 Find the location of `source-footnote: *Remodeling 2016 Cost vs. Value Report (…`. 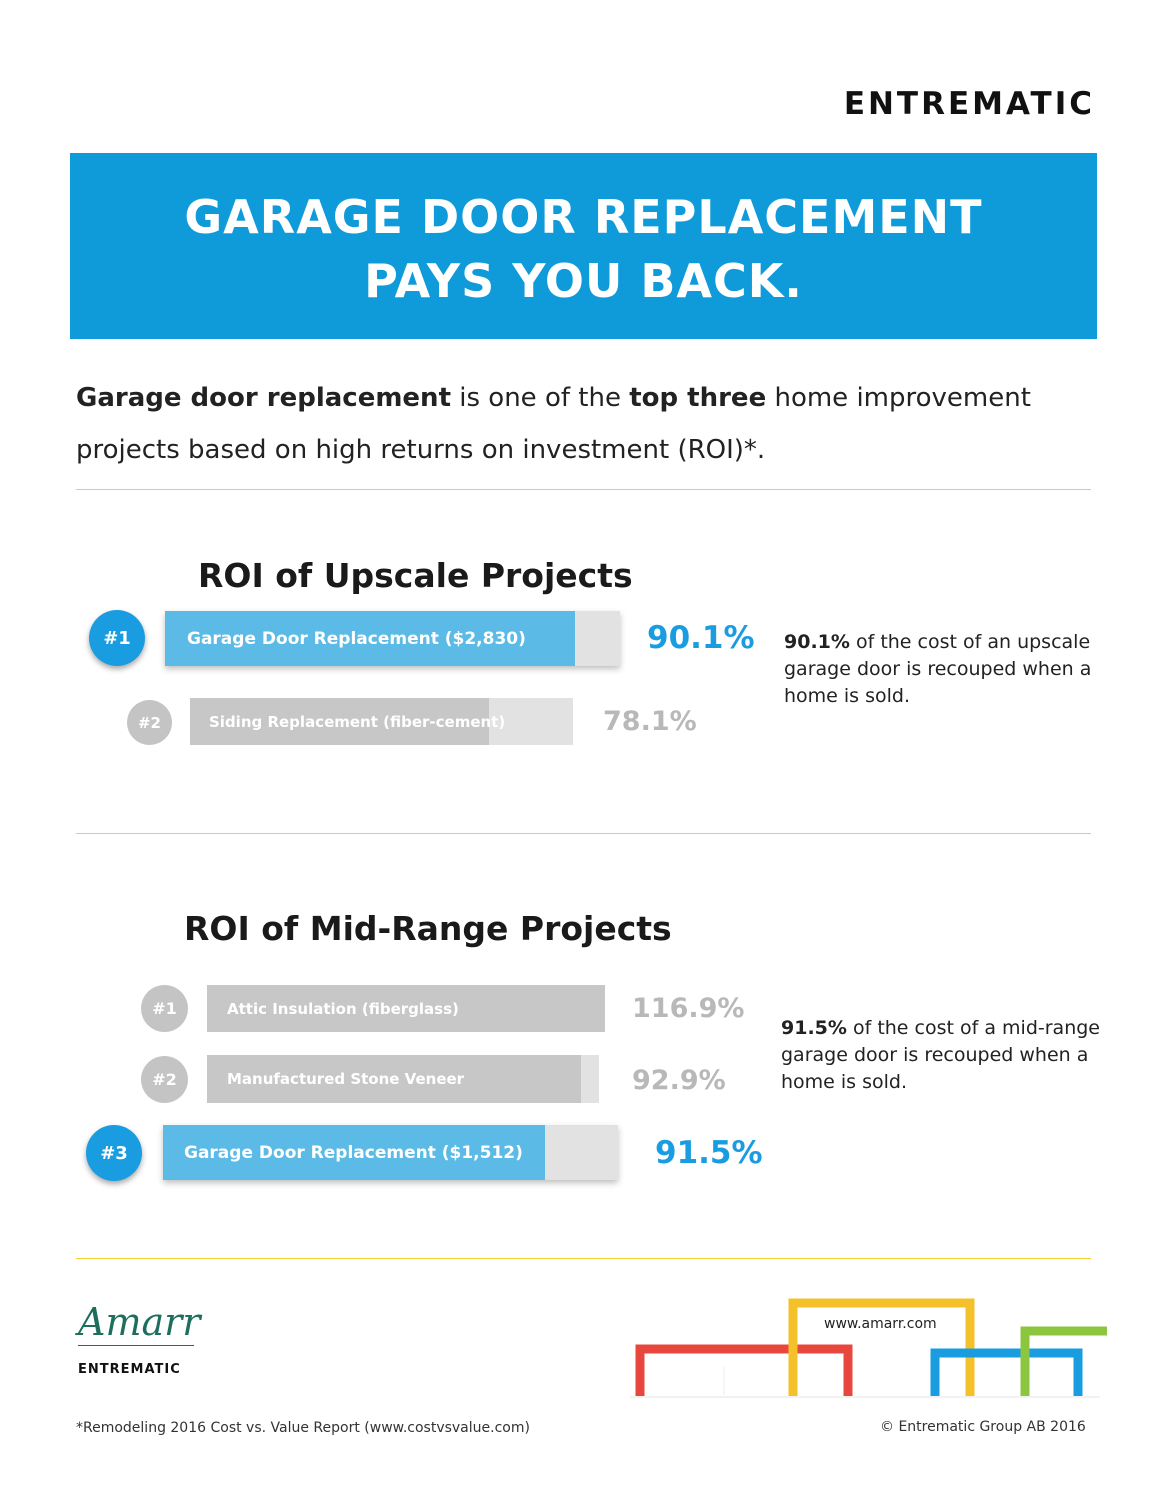

source-footnote: *Remodeling 2016 Cost vs. Value Report (… is located at coordinates (303, 1428).